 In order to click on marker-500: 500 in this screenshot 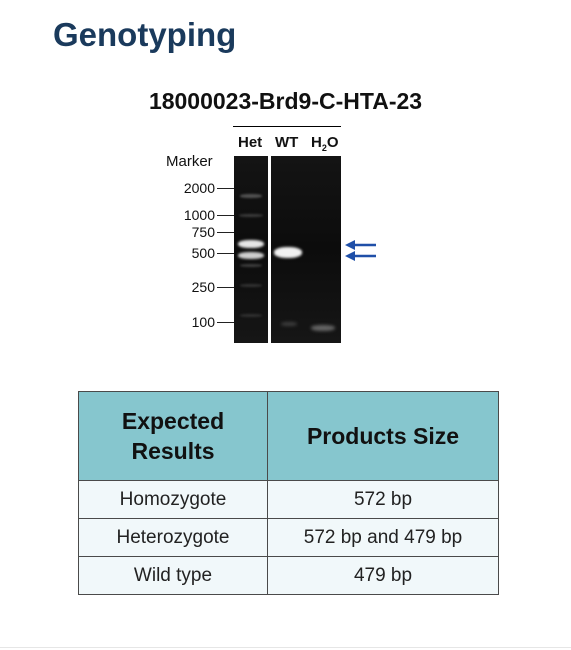, I will do `click(192, 253)`.